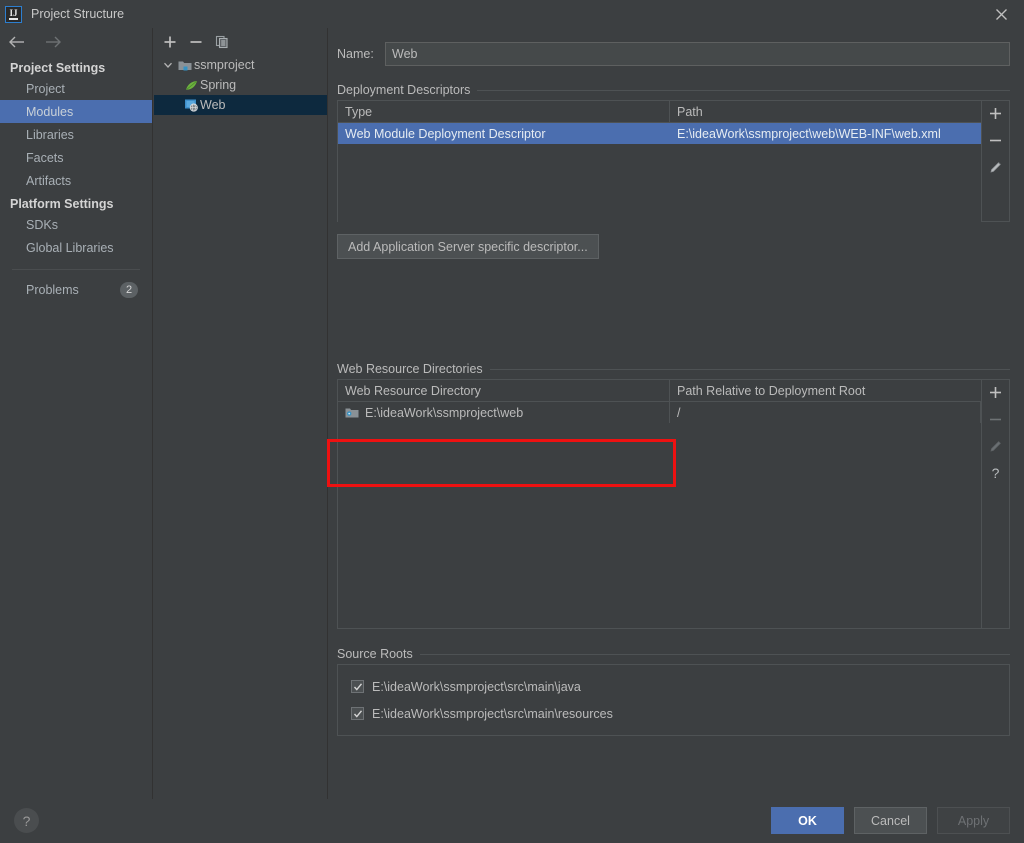 The height and width of the screenshot is (843, 1024). I want to click on tree-node-spring: Spring, so click(240, 85).